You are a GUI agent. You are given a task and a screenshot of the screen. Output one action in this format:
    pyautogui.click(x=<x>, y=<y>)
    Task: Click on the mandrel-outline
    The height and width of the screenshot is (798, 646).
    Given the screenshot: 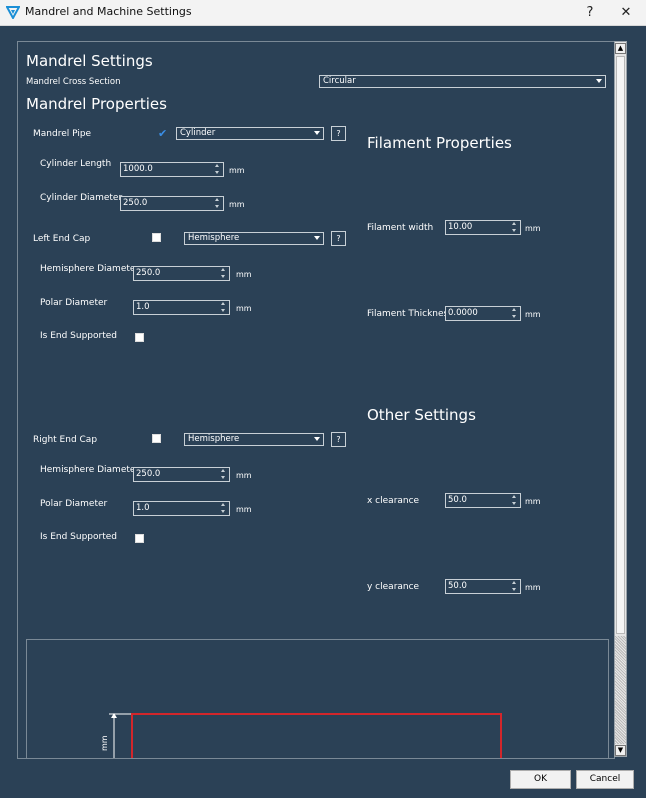 What is the action you would take?
    pyautogui.click(x=316, y=735)
    